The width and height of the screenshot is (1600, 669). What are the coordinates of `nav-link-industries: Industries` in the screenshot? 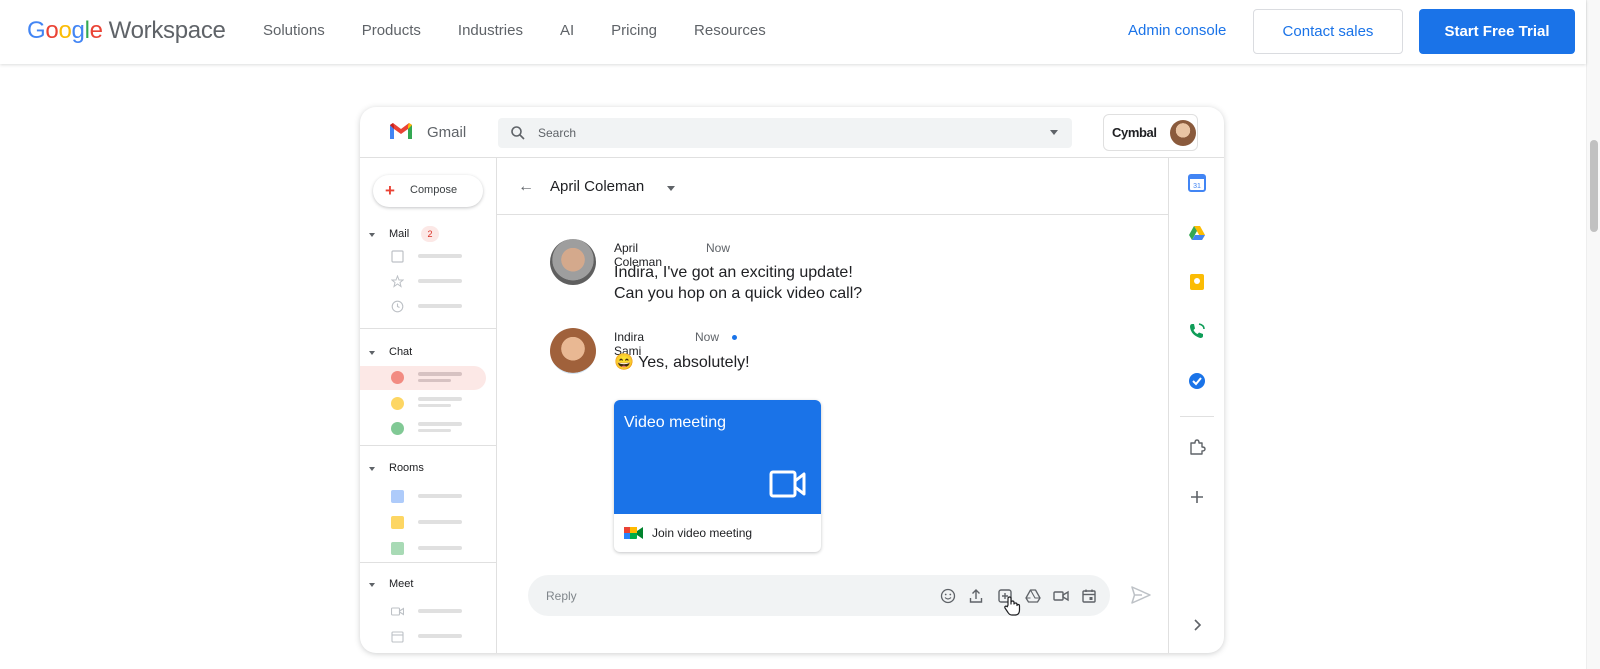 It's located at (490, 30).